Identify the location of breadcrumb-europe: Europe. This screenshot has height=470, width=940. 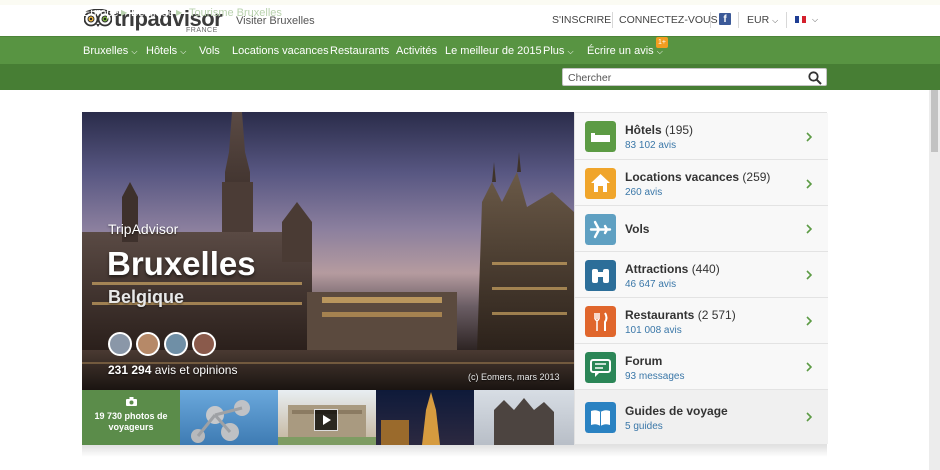
(100, 13).